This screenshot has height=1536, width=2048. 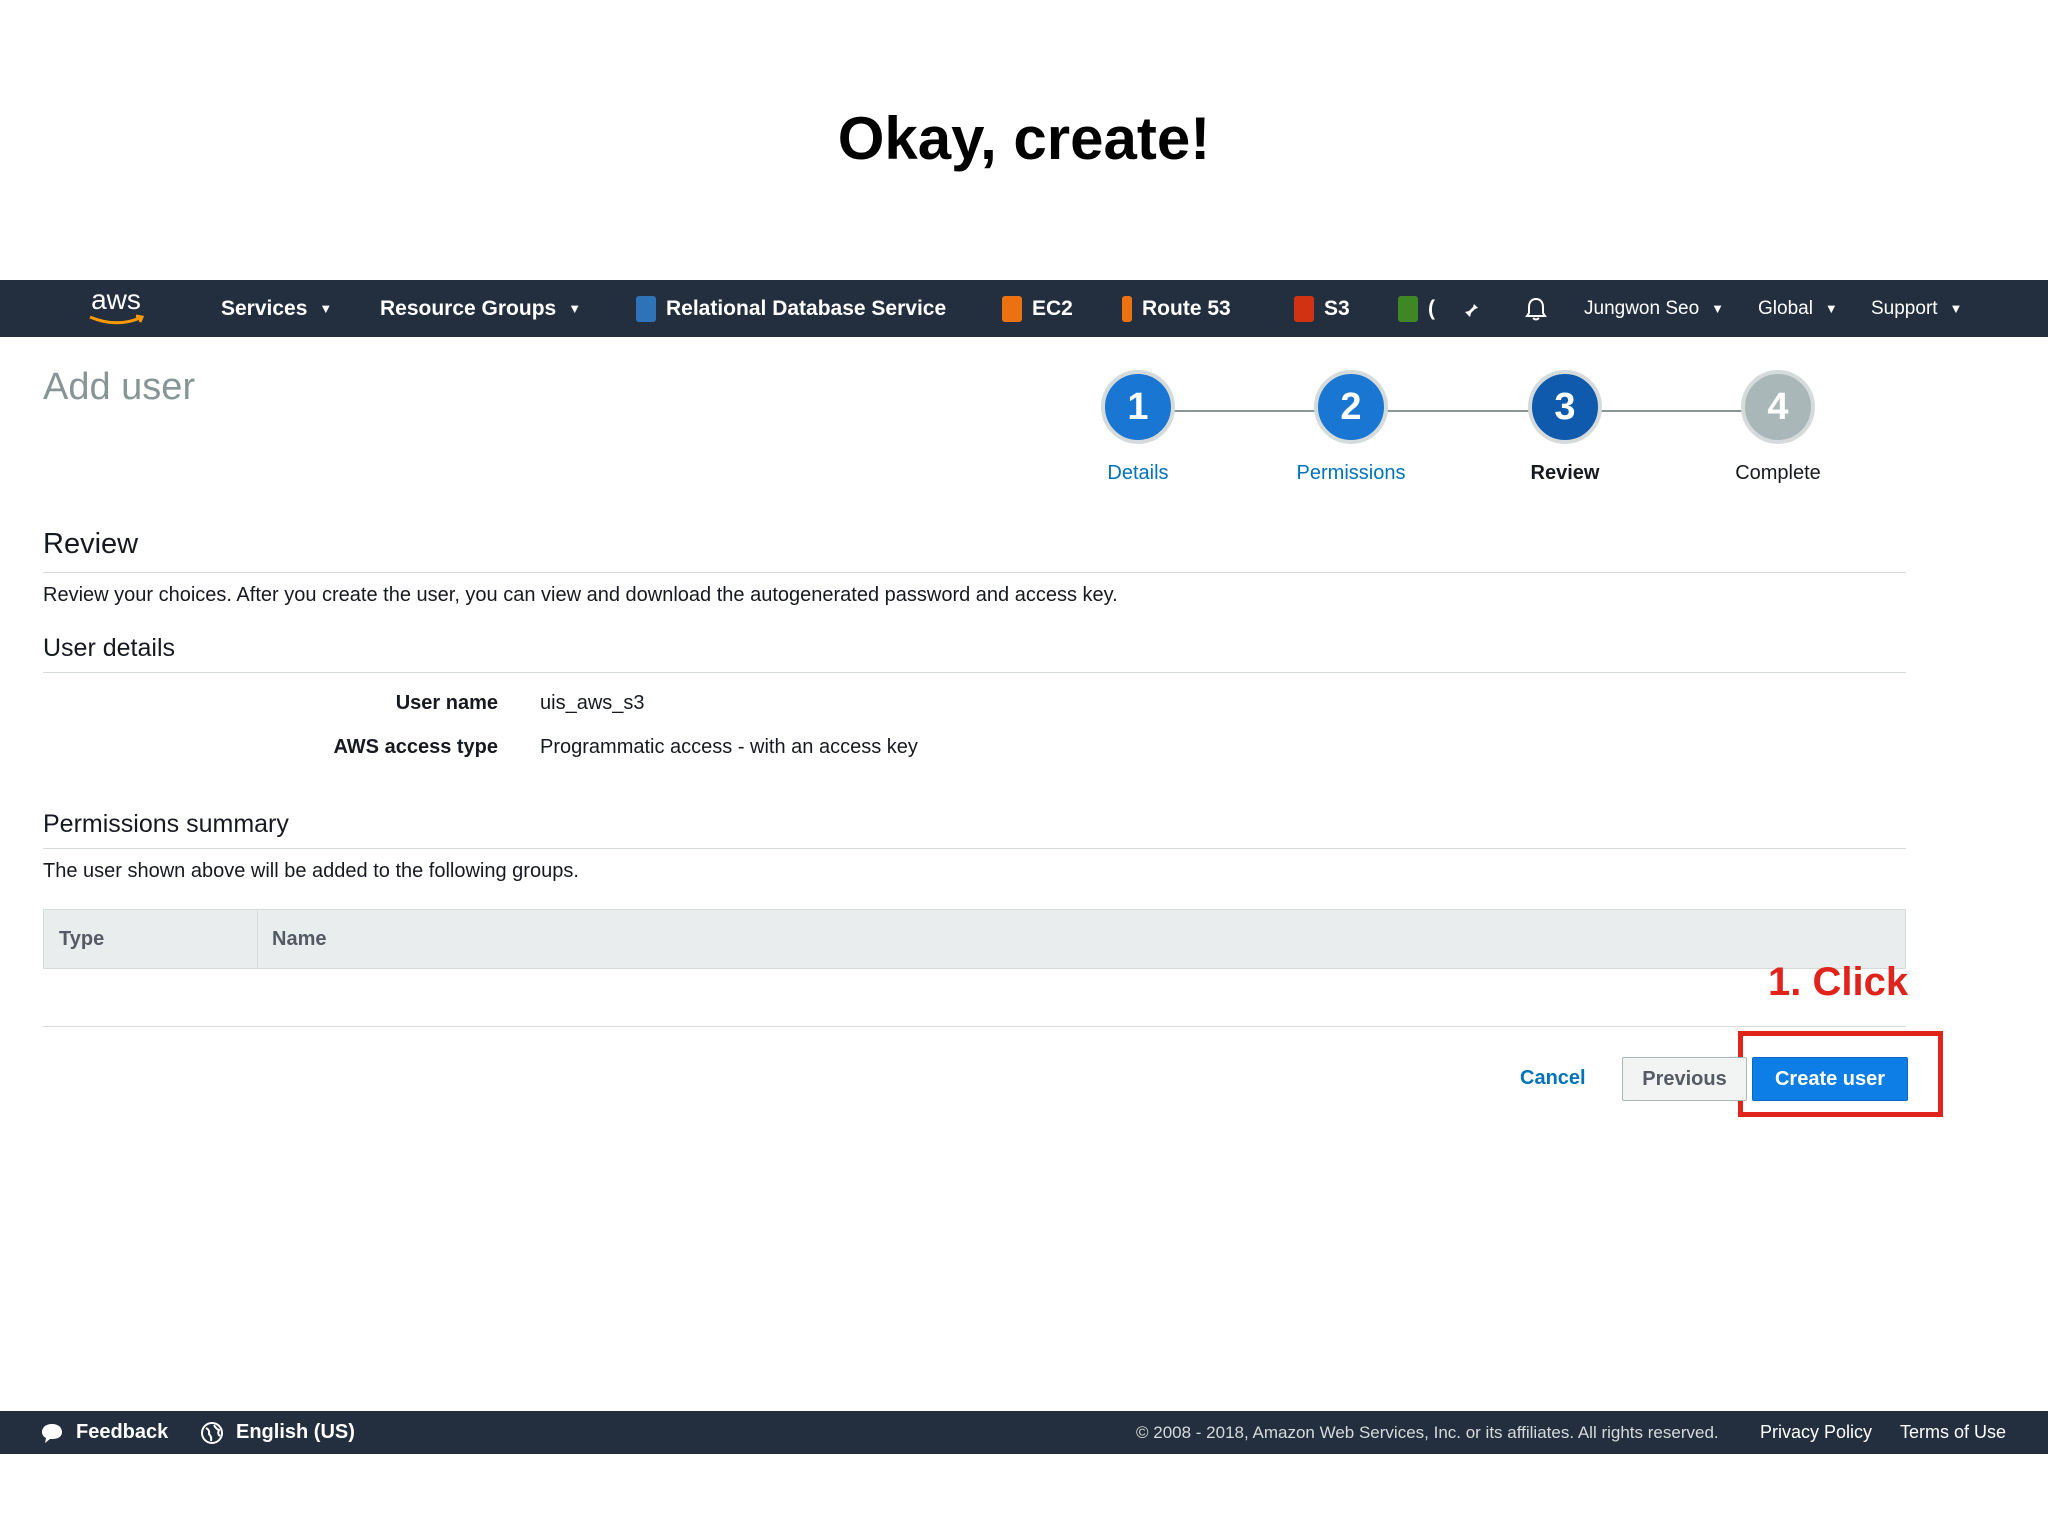 I want to click on service-icon, so click(x=1408, y=308).